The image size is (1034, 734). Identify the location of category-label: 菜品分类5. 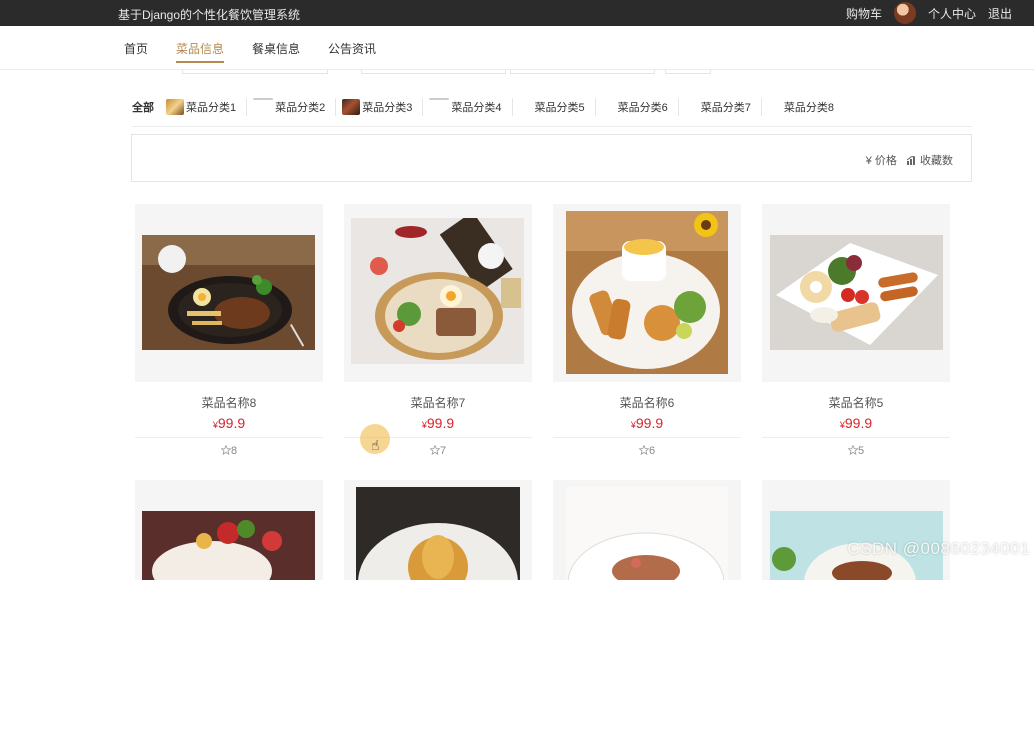
(552, 107).